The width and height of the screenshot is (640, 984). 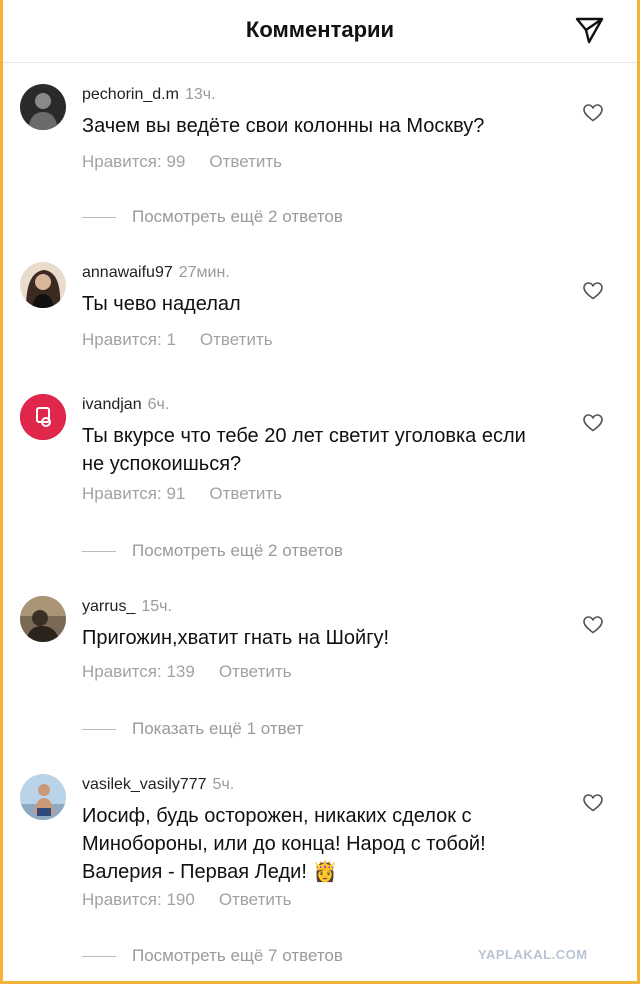 I want to click on comment-meta: vasilek_vasily777 5ч., so click(x=158, y=785).